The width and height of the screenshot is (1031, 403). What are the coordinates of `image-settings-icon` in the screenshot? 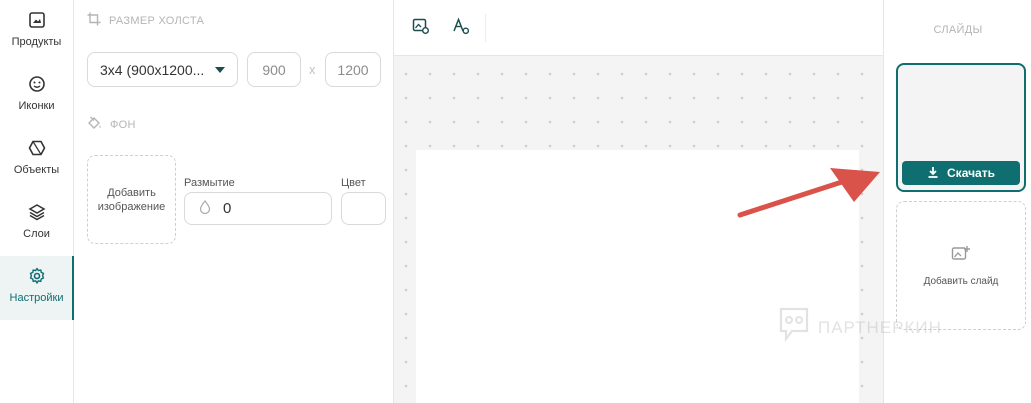 It's located at (421, 28).